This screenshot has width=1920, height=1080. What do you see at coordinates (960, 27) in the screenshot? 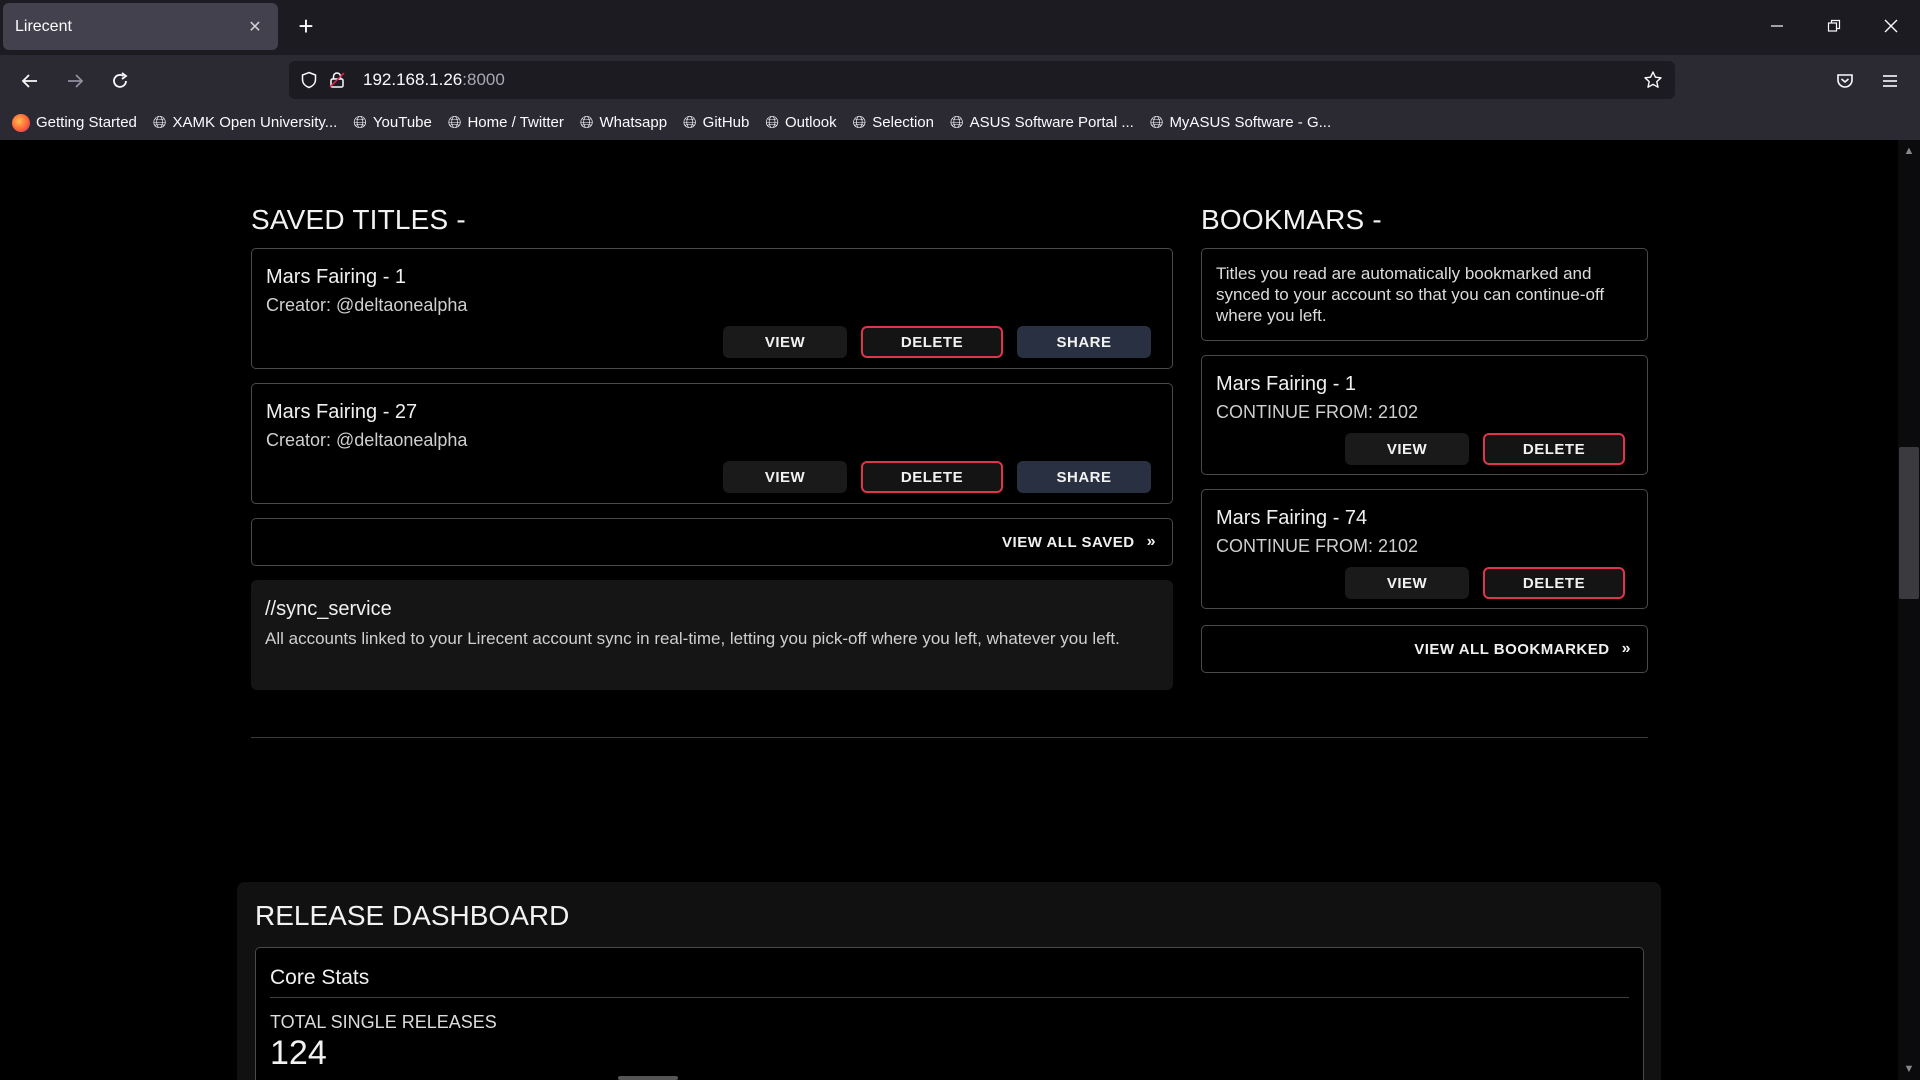
I see `tab-strip: Lirecent ✕ +` at bounding box center [960, 27].